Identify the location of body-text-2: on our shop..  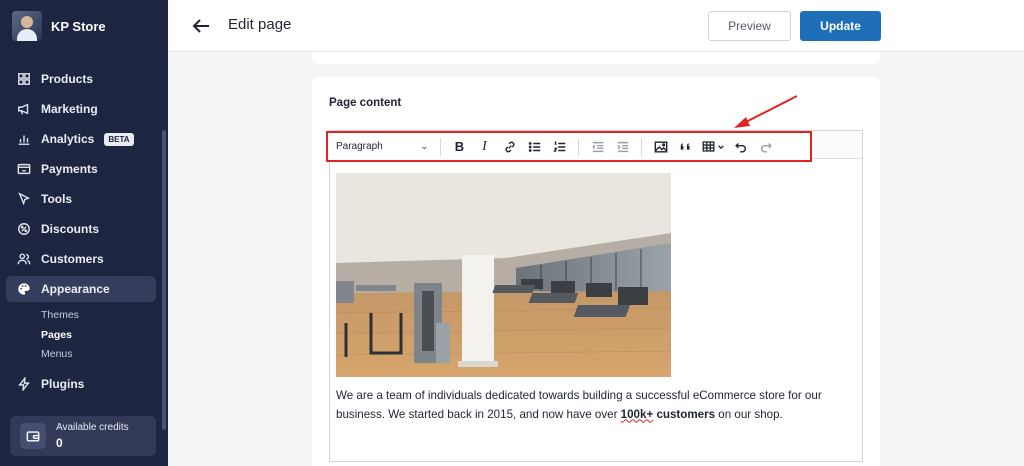
(749, 414).